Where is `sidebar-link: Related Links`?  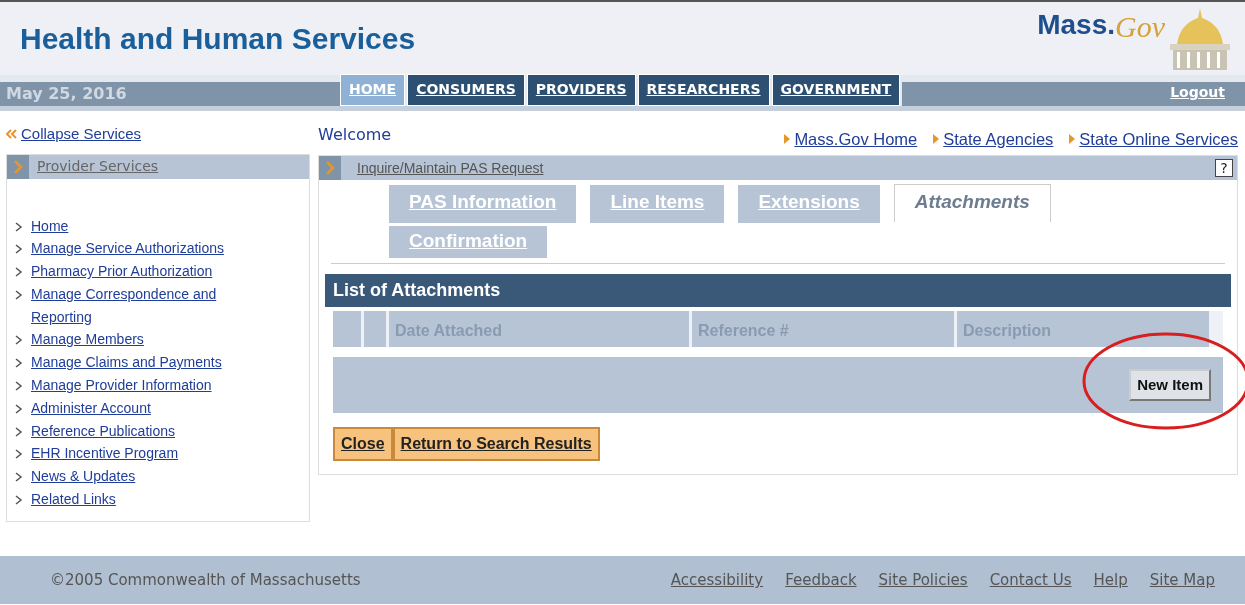
sidebar-link: Related Links is located at coordinates (151, 499).